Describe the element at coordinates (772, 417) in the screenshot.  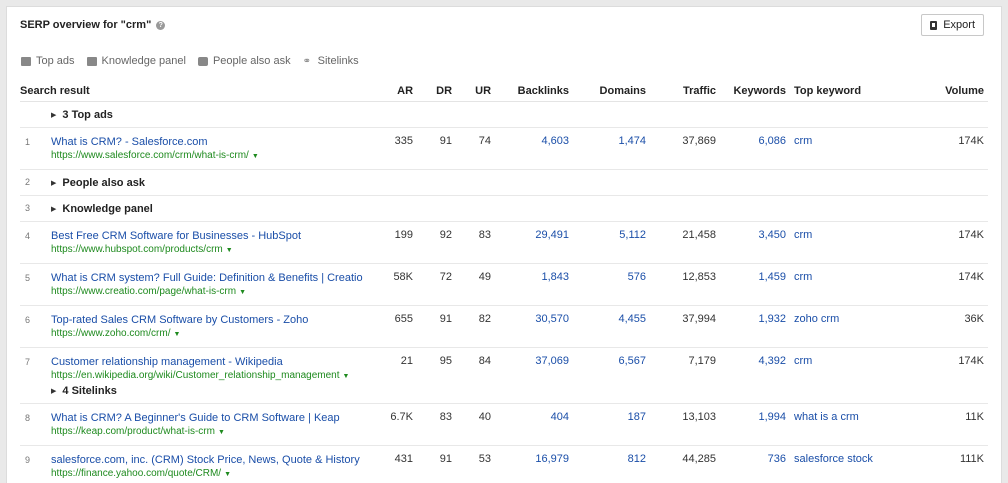
I see `keywords-link: 1,994` at that location.